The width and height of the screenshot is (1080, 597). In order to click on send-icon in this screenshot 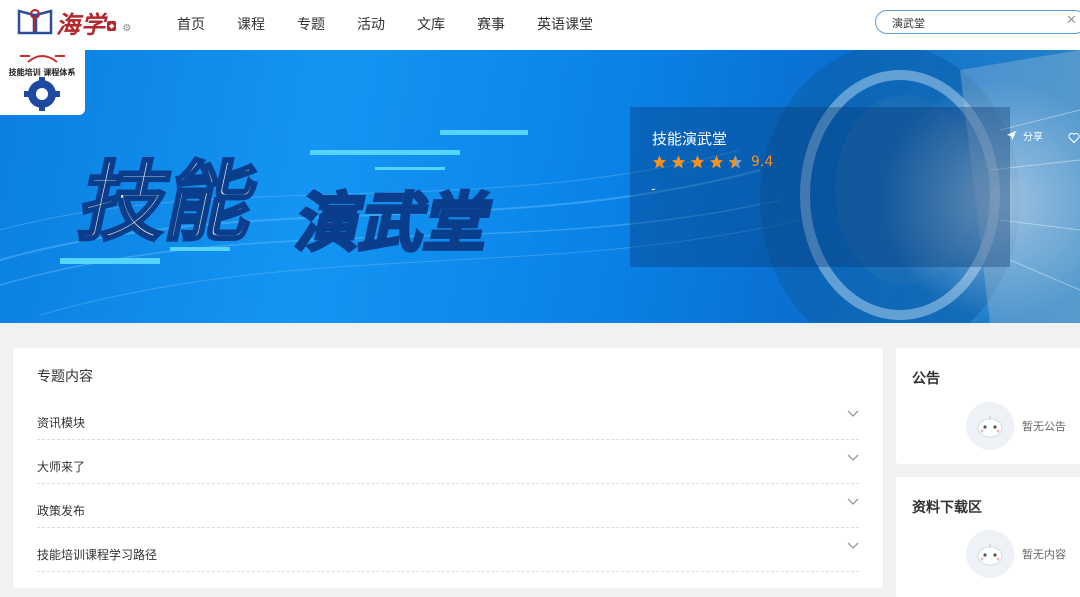, I will do `click(1011, 135)`.